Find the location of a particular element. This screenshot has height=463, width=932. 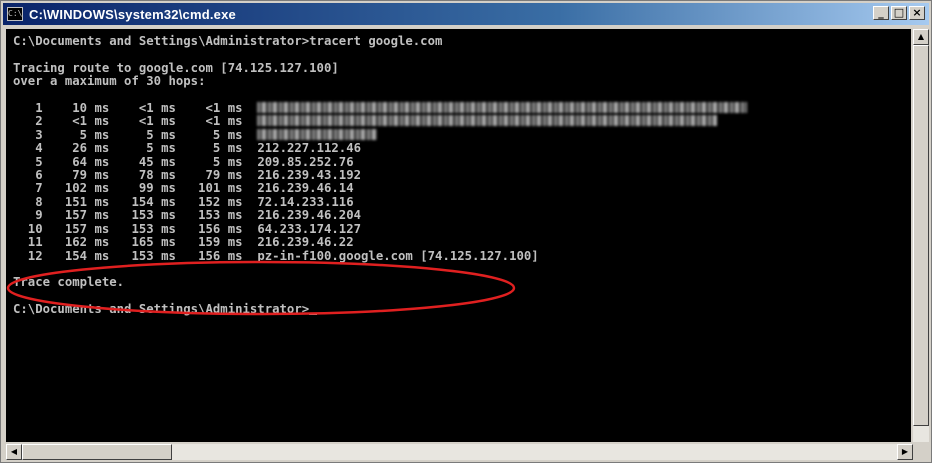

hop-row: 5 64 ms 45 ms 5 ms 209.85.252.76 is located at coordinates (183, 161).